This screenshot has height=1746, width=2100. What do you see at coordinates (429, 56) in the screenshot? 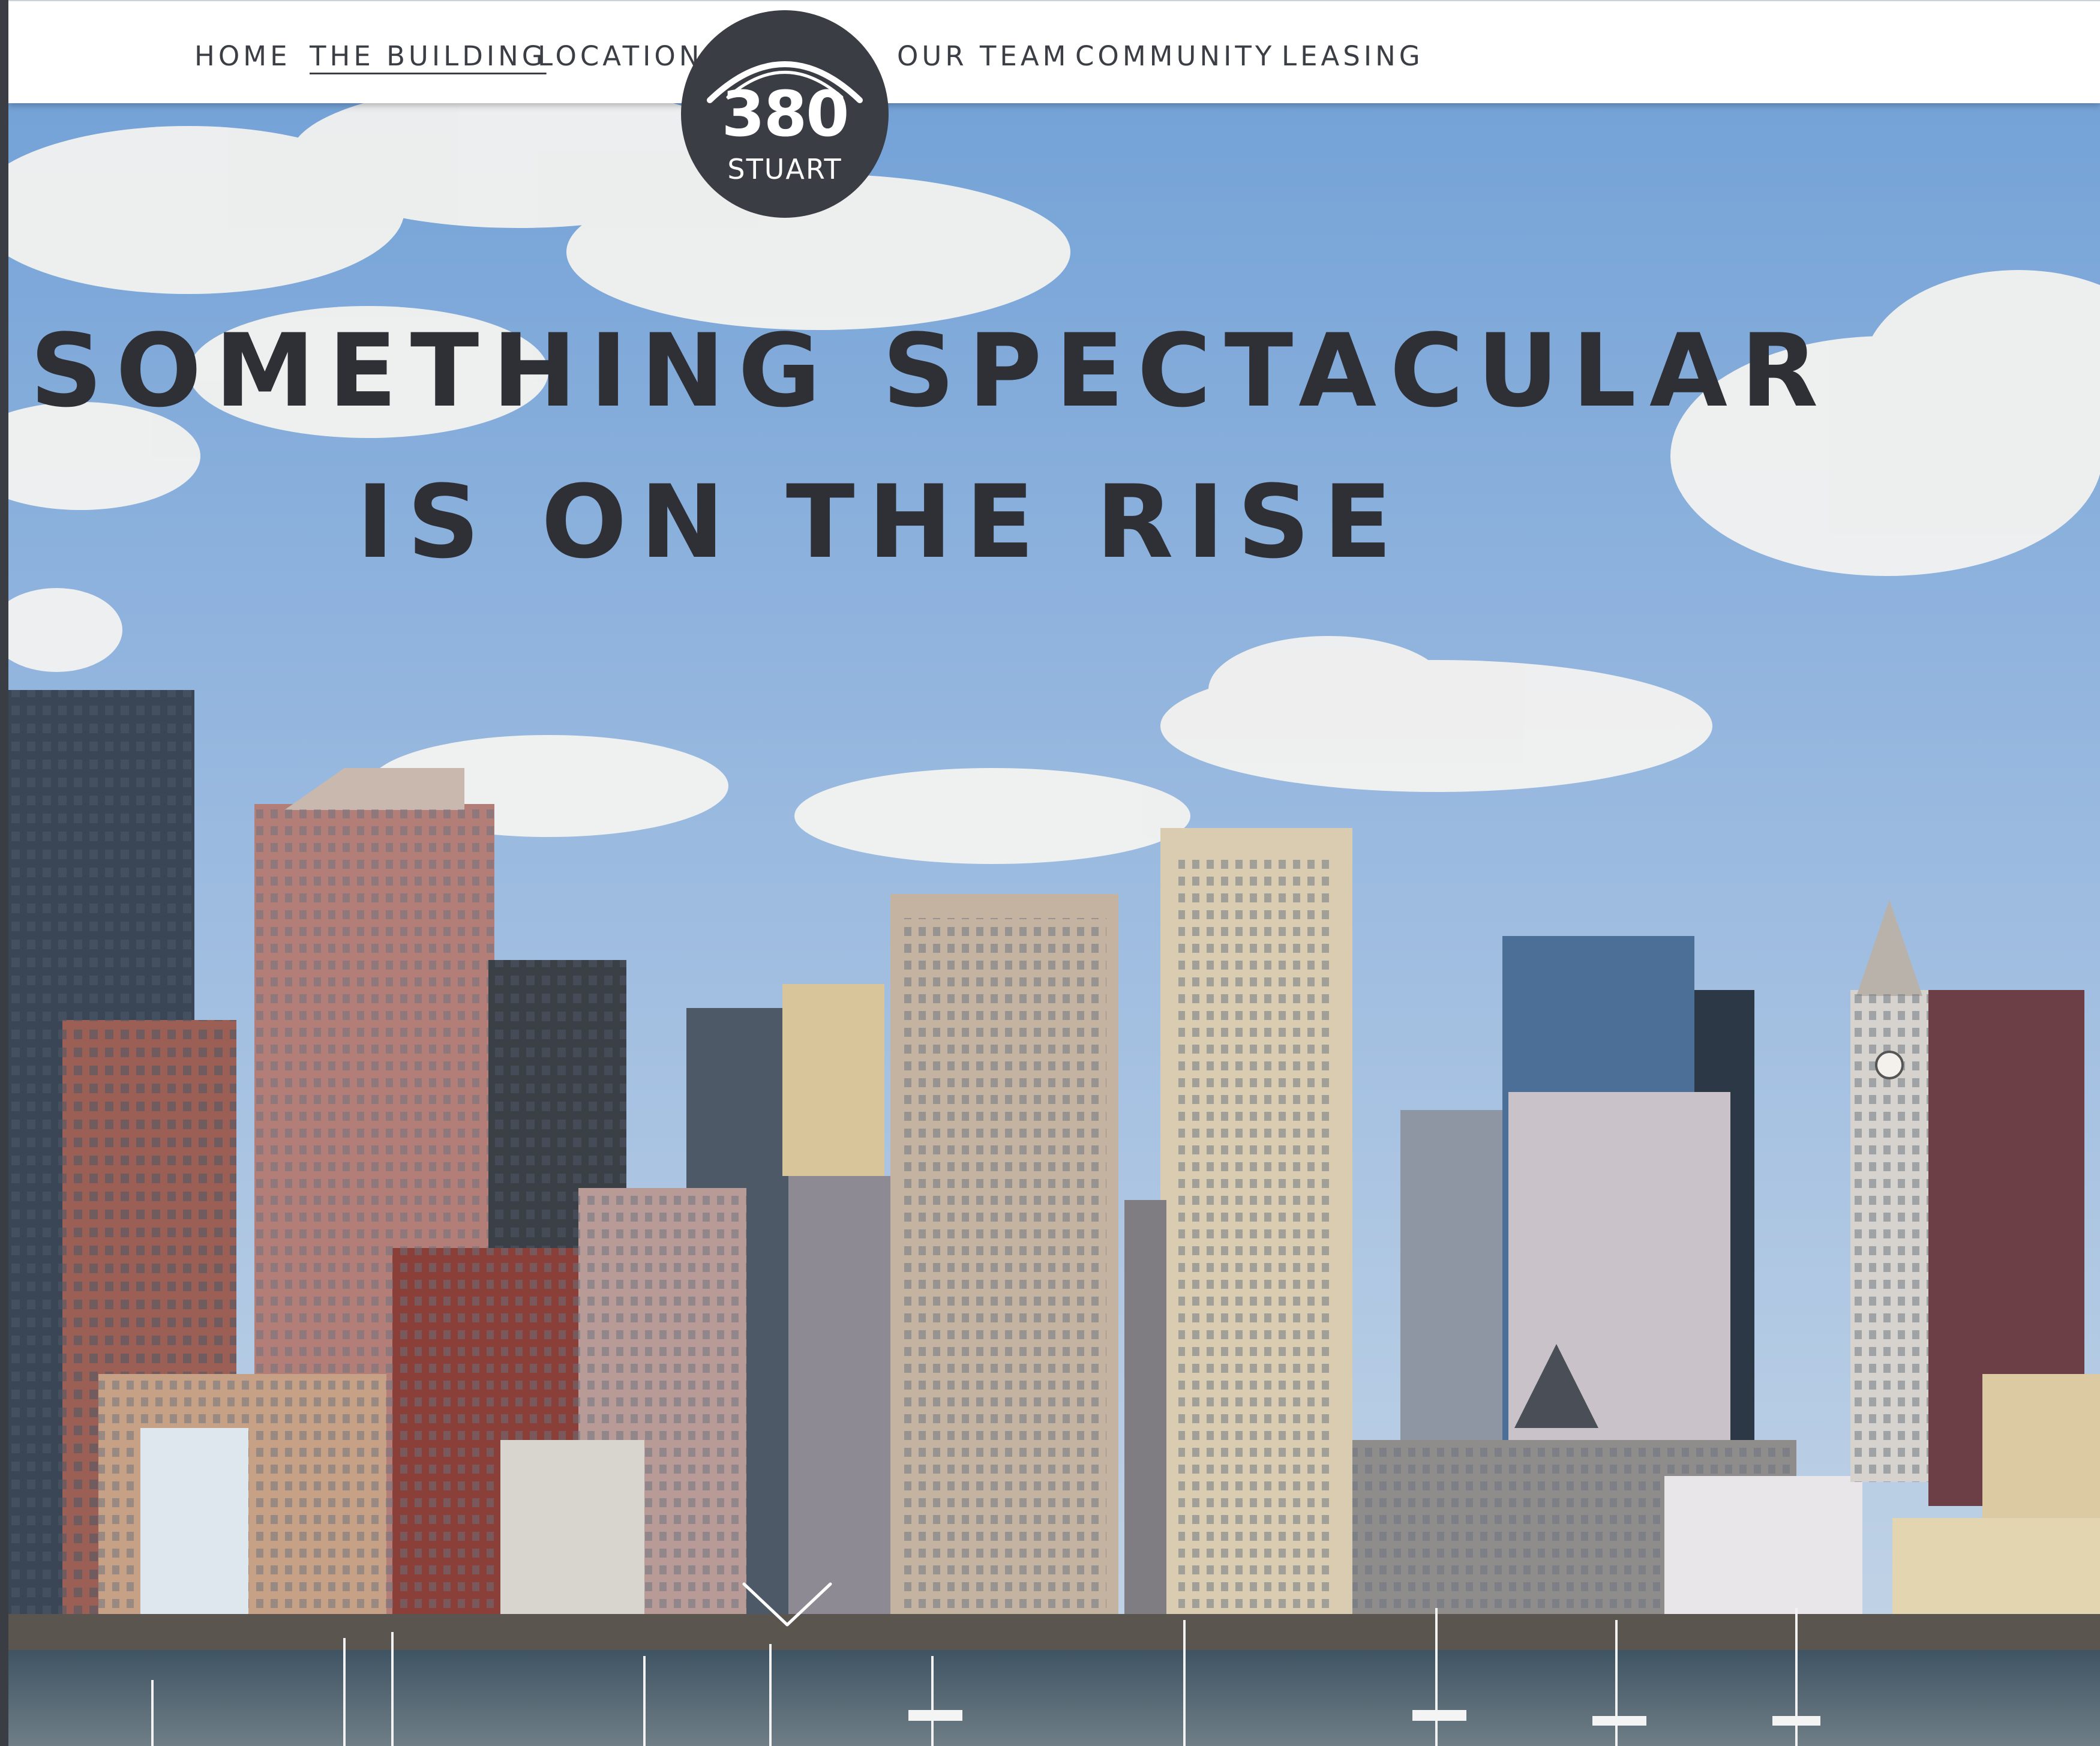
I see `nav-the-building: THE BUILDING` at bounding box center [429, 56].